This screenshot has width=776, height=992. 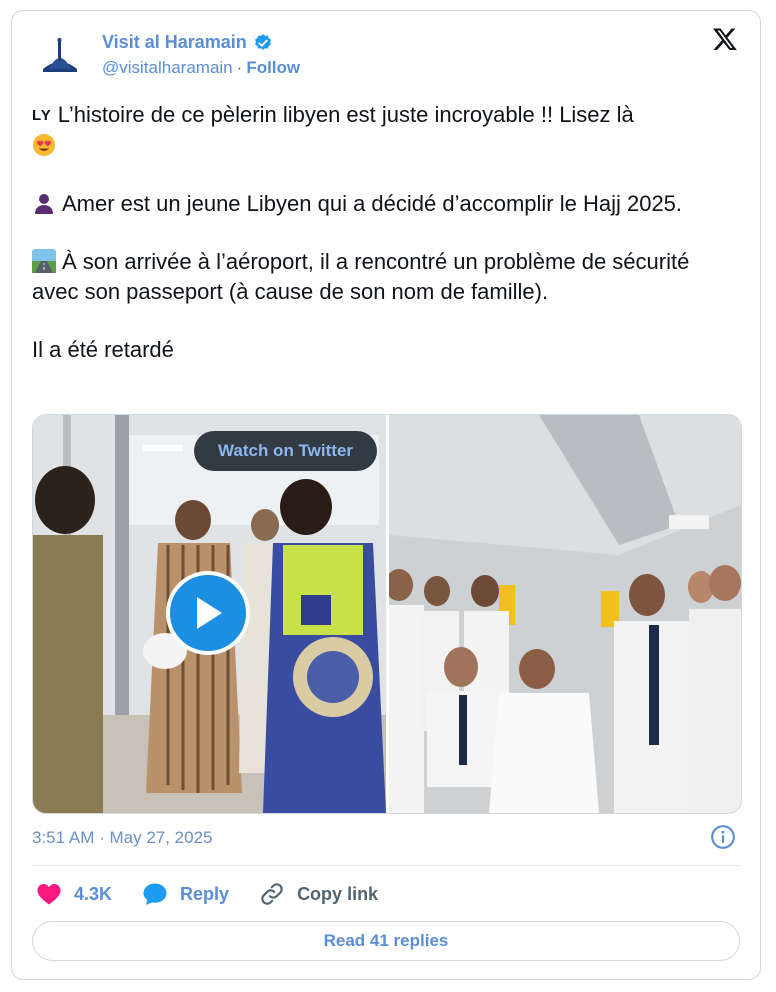 What do you see at coordinates (386, 865) in the screenshot?
I see `divider` at bounding box center [386, 865].